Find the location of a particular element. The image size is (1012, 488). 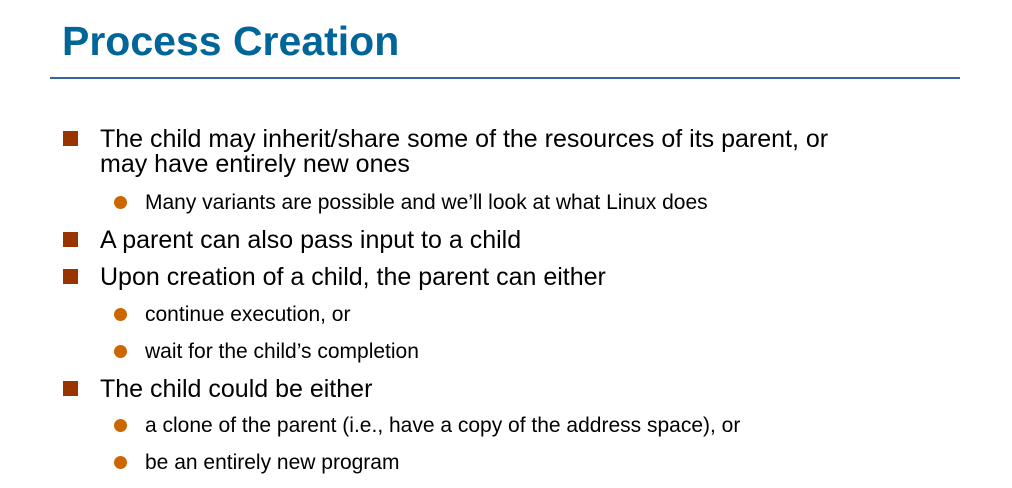

title-divider is located at coordinates (505, 78).